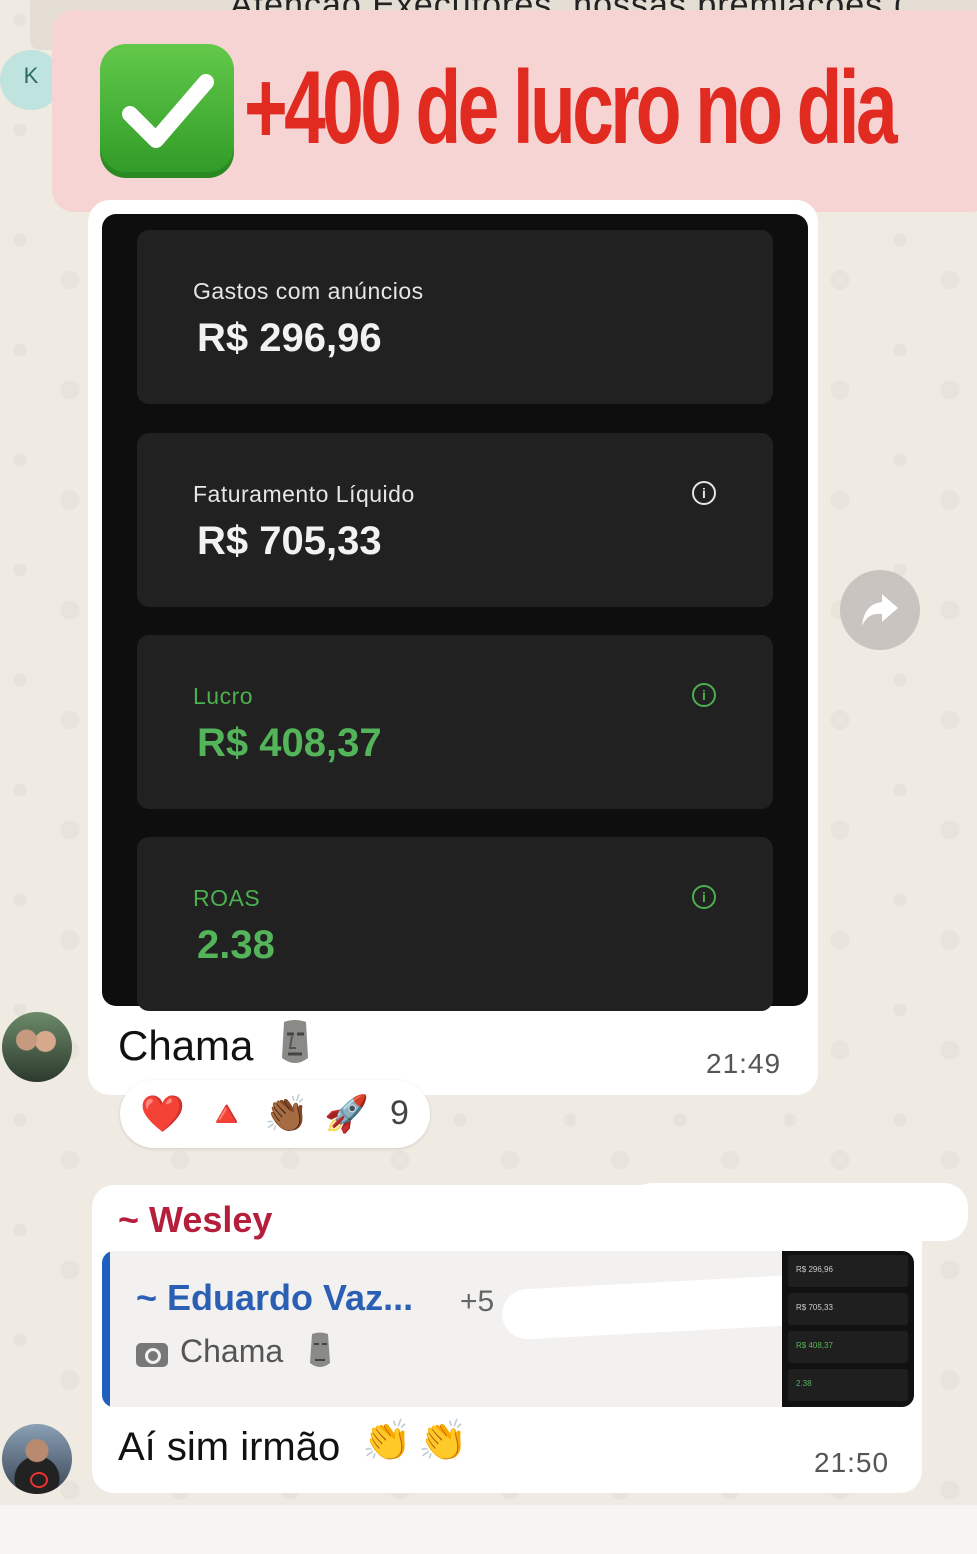 The image size is (977, 1554). I want to click on message-time: 21:50, so click(852, 1462).